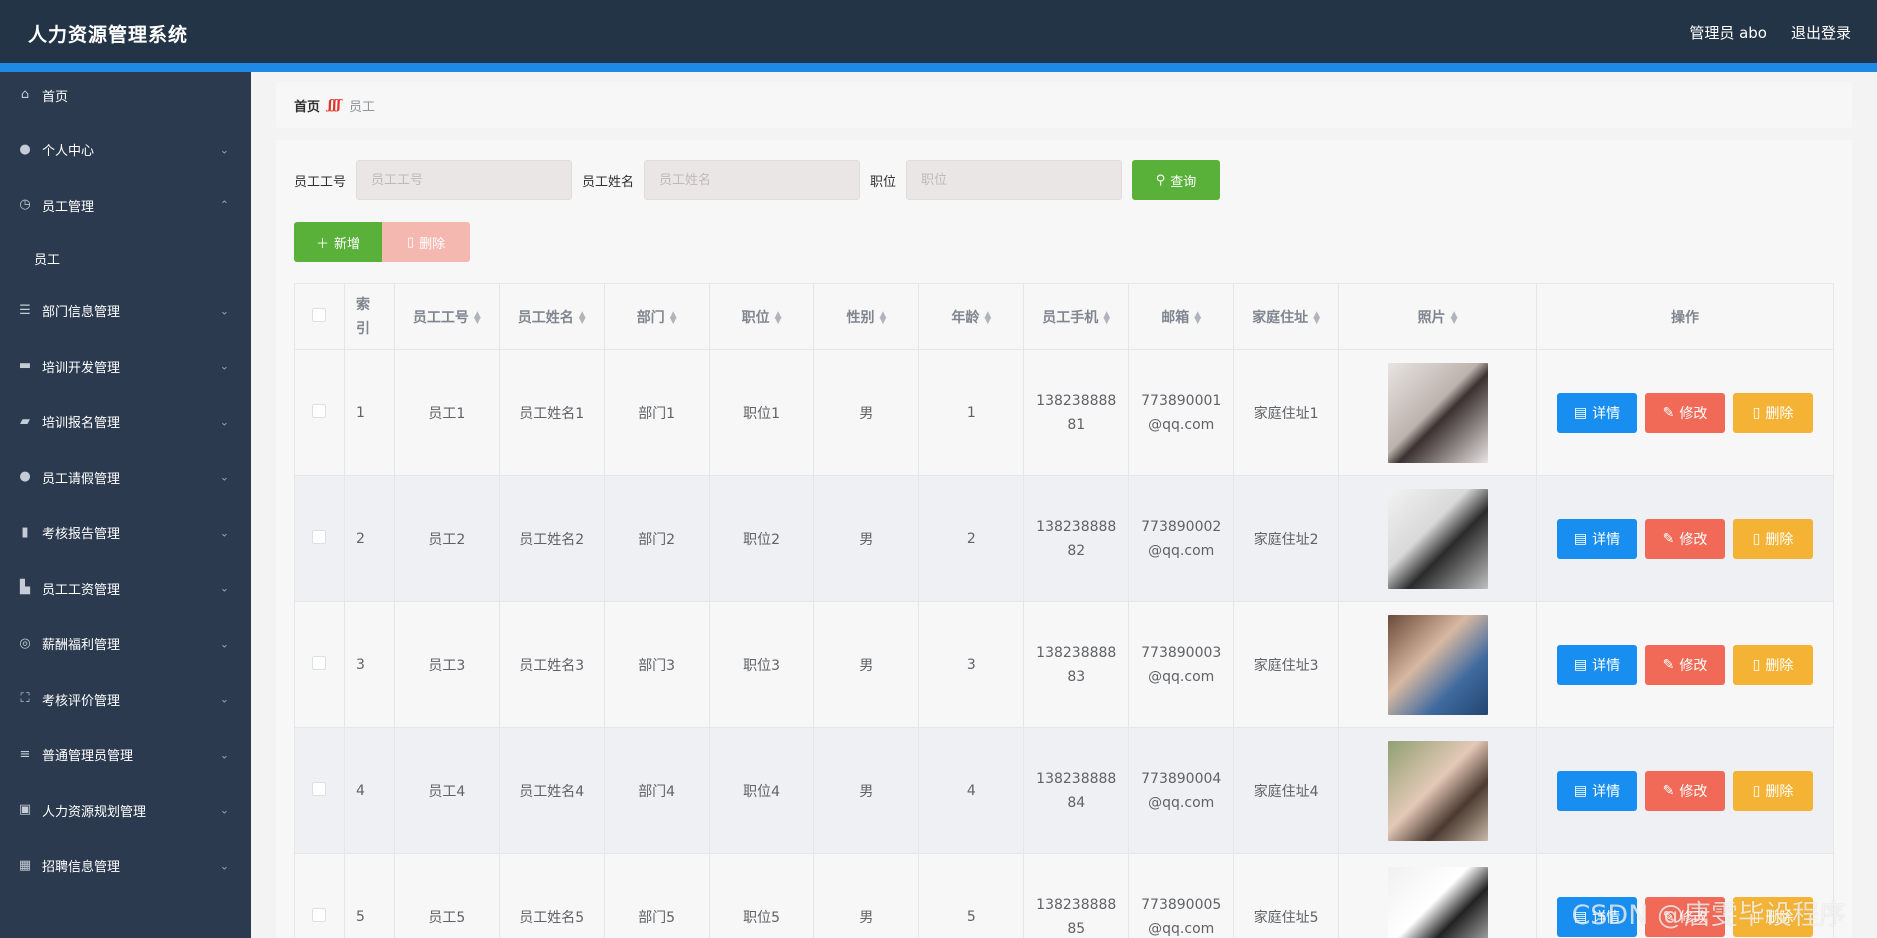 This screenshot has width=1877, height=938. Describe the element at coordinates (68, 207) in the screenshot. I see `sidebar-item-label: 员工管理` at that location.